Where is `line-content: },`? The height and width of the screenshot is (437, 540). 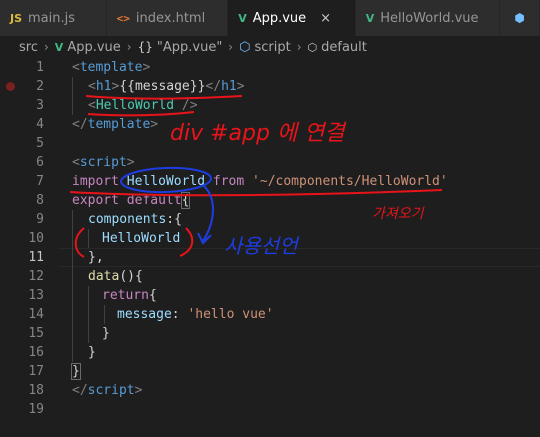
line-content: }, is located at coordinates (96, 257).